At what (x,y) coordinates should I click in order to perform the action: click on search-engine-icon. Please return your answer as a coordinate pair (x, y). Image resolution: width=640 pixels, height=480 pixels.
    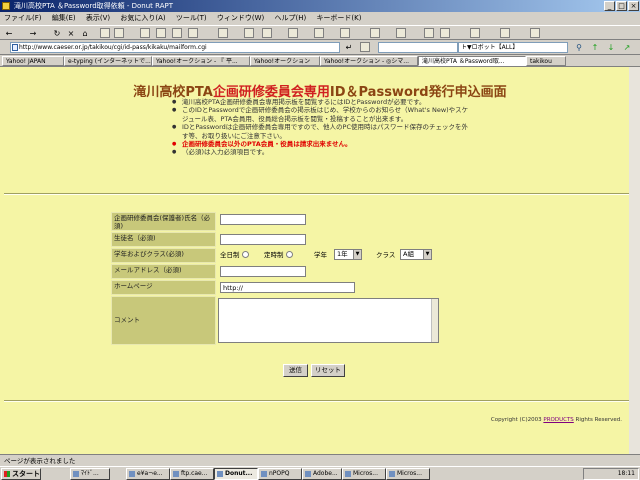
    Looking at the image, I should click on (365, 47).